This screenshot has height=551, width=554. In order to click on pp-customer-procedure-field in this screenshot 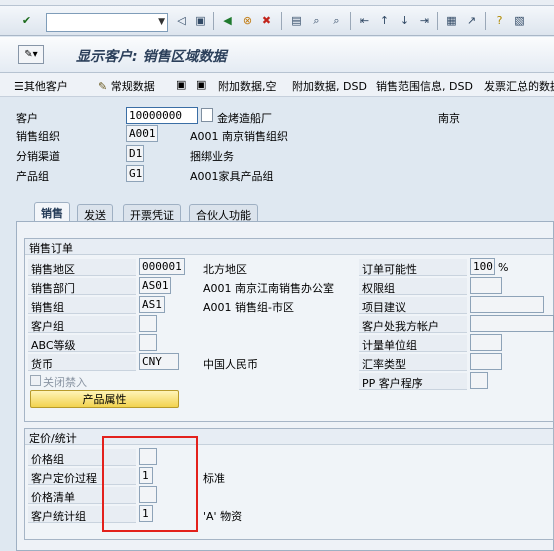, I will do `click(479, 380)`.